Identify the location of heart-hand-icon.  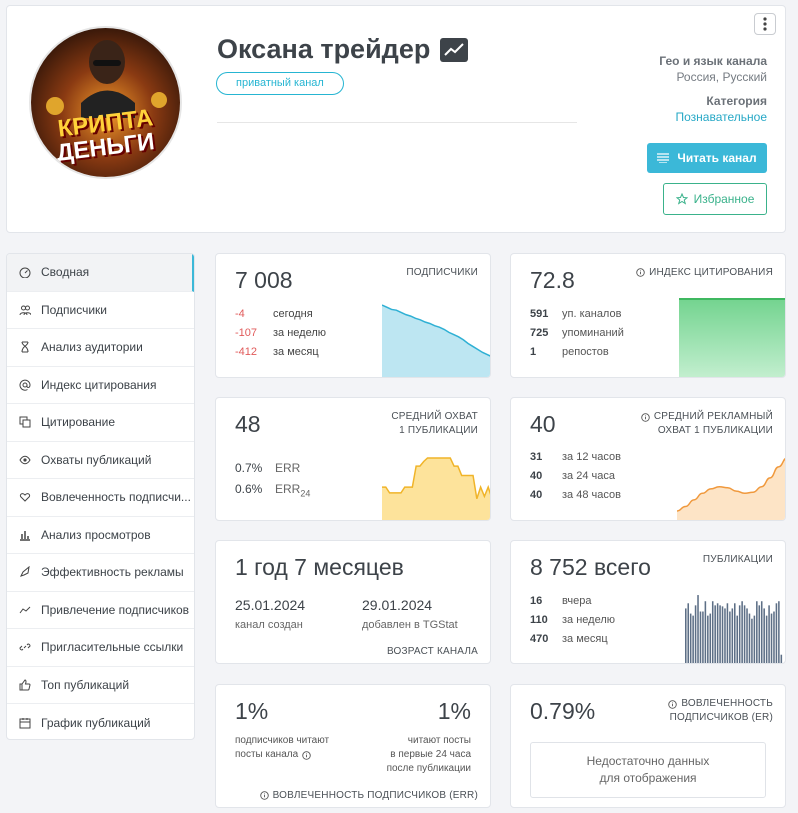
(25, 497).